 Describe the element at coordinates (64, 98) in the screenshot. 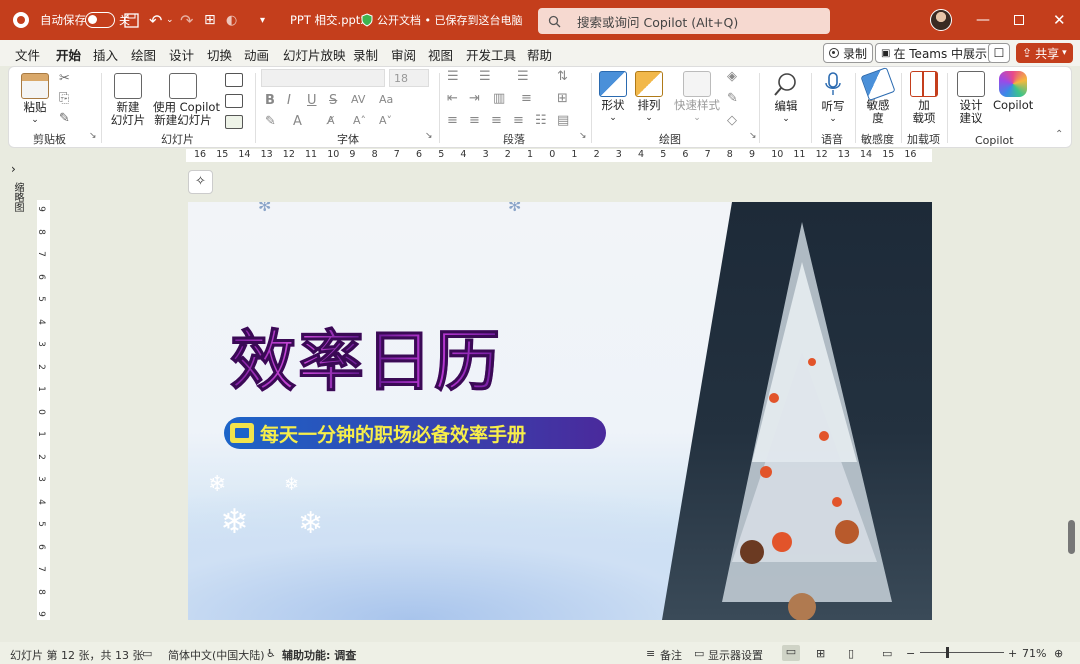

I see `copy-icon: ⎘` at that location.